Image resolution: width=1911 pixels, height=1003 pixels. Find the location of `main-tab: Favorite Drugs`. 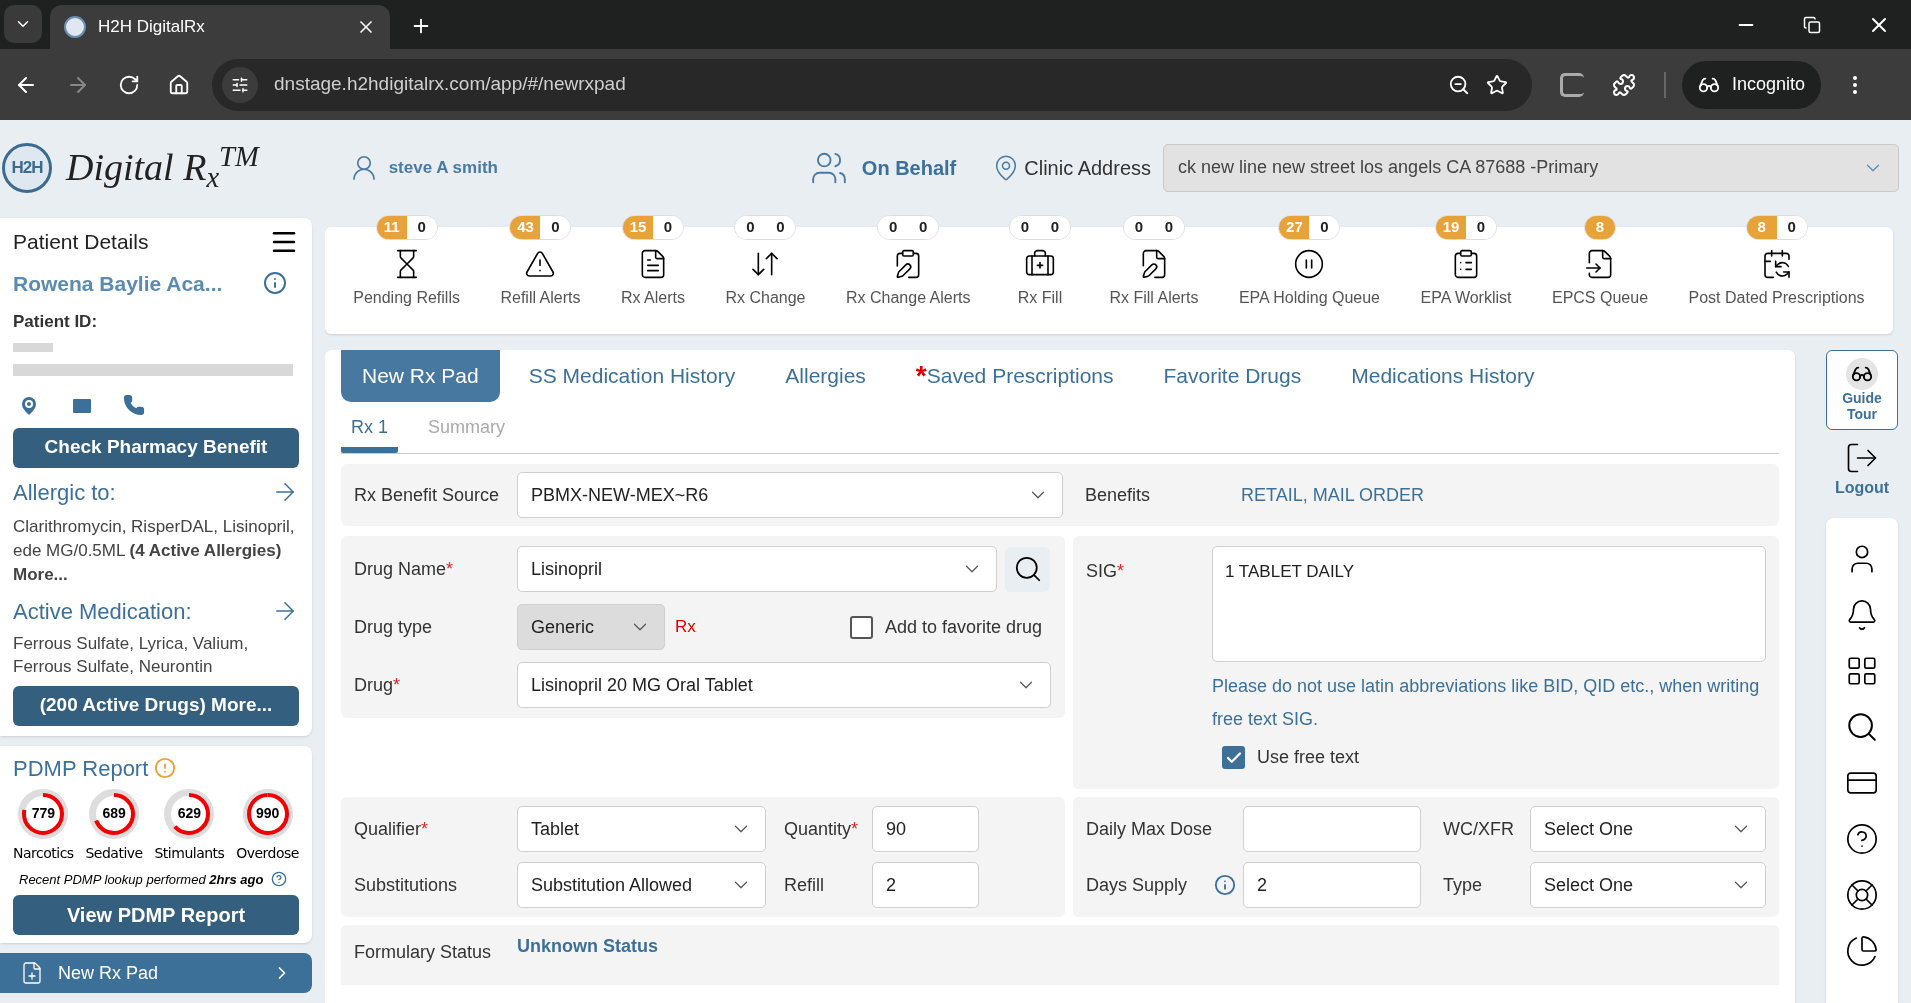

main-tab: Favorite Drugs is located at coordinates (1232, 376).